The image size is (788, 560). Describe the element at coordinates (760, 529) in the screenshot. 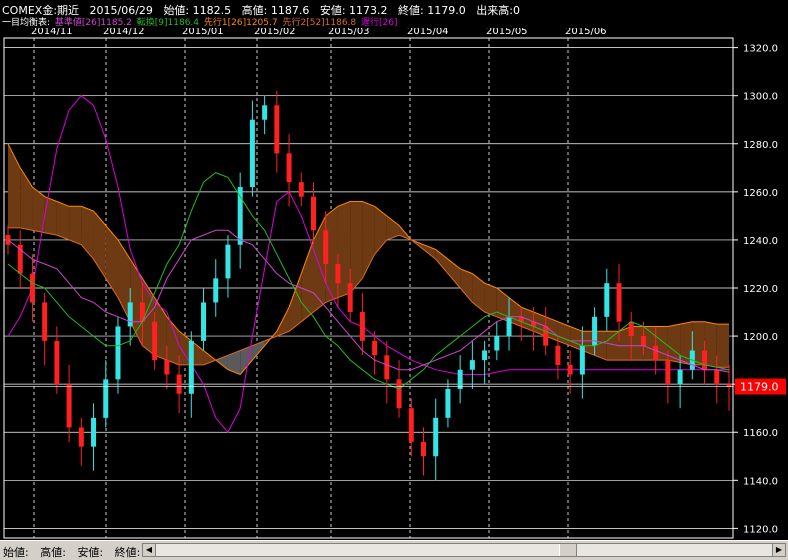

I see `y-tick-label: 1120.0` at that location.